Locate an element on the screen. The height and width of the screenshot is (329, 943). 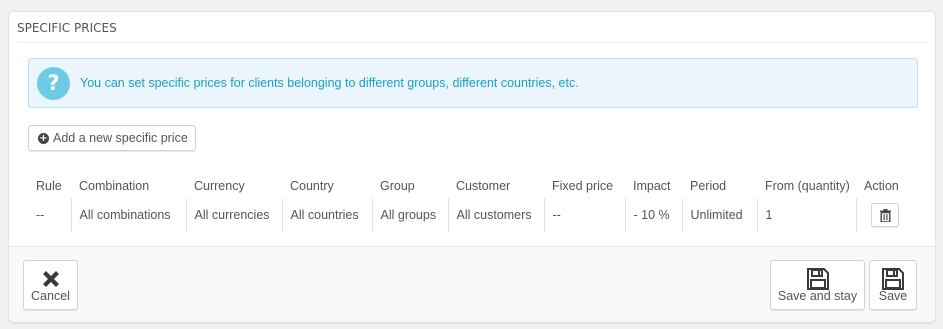
cell-from-quantity: 1 is located at coordinates (806, 215).